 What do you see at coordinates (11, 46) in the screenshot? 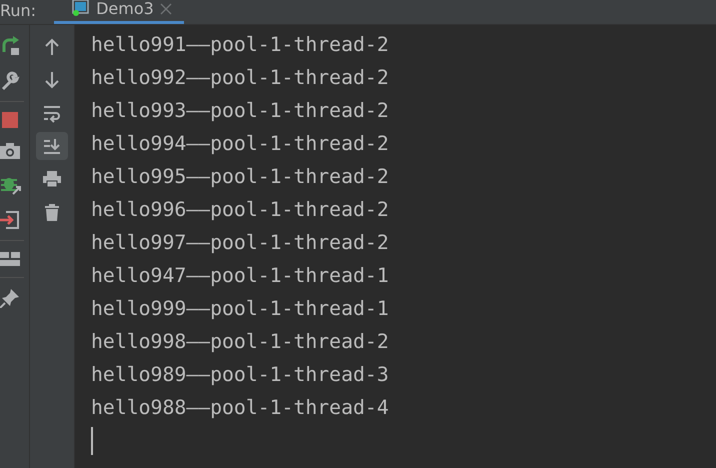
I see `rerun-icon` at bounding box center [11, 46].